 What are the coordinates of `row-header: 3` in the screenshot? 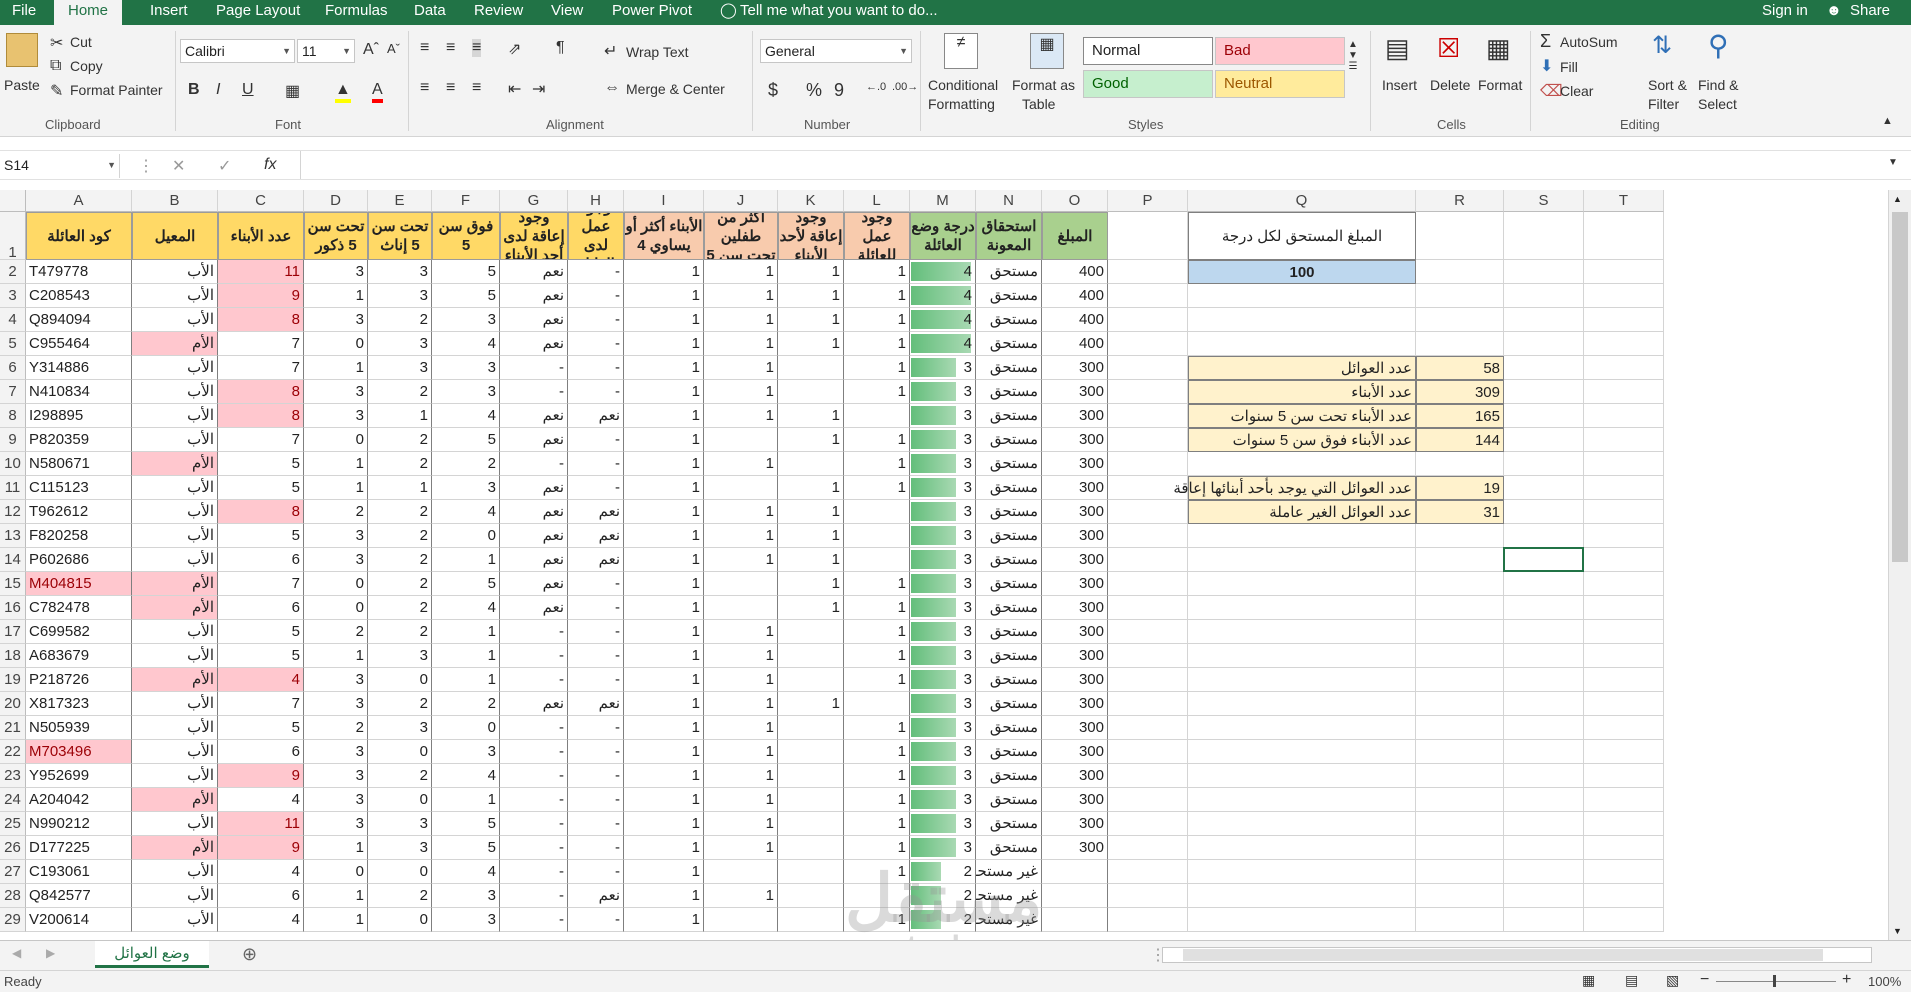 It's located at (13, 296).